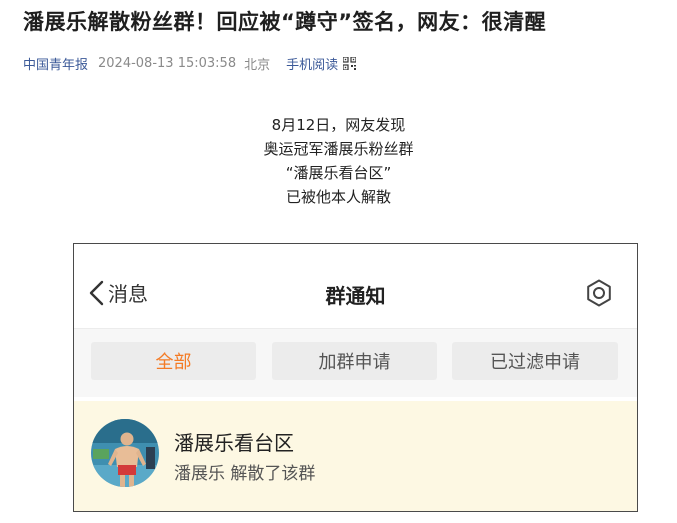 Image resolution: width=677 pixels, height=523 pixels. What do you see at coordinates (355, 296) in the screenshot?
I see `page-title: 群通知` at bounding box center [355, 296].